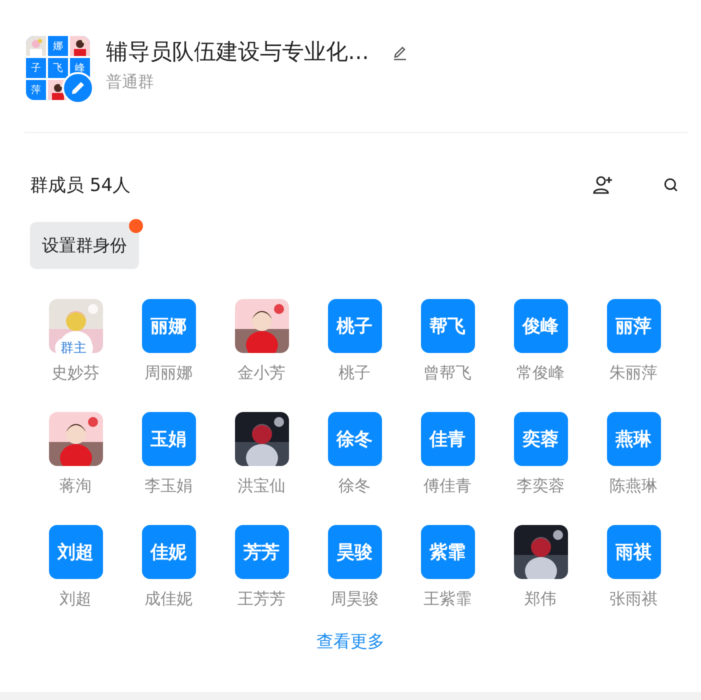 This screenshot has width=701, height=700. What do you see at coordinates (448, 486) in the screenshot?
I see `member-name: 傅佳青` at bounding box center [448, 486].